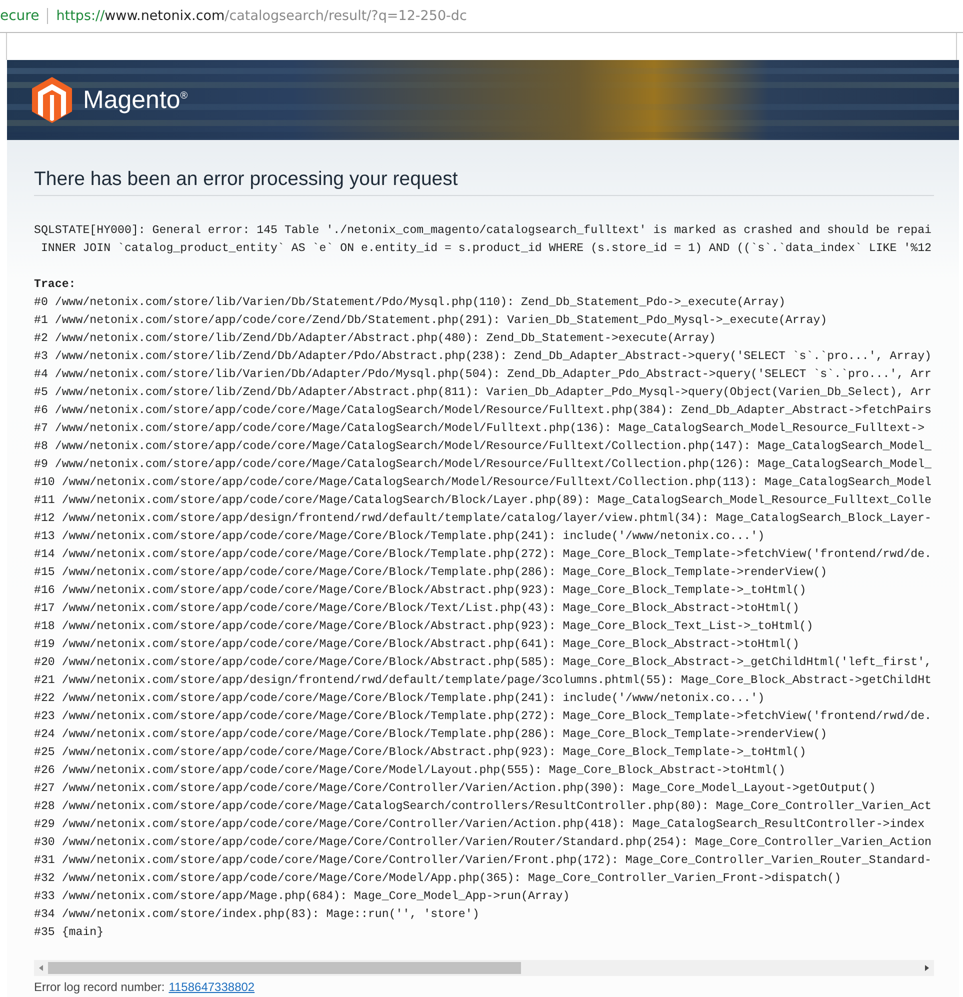 The image size is (963, 997). I want to click on scroll-thumb, so click(284, 968).